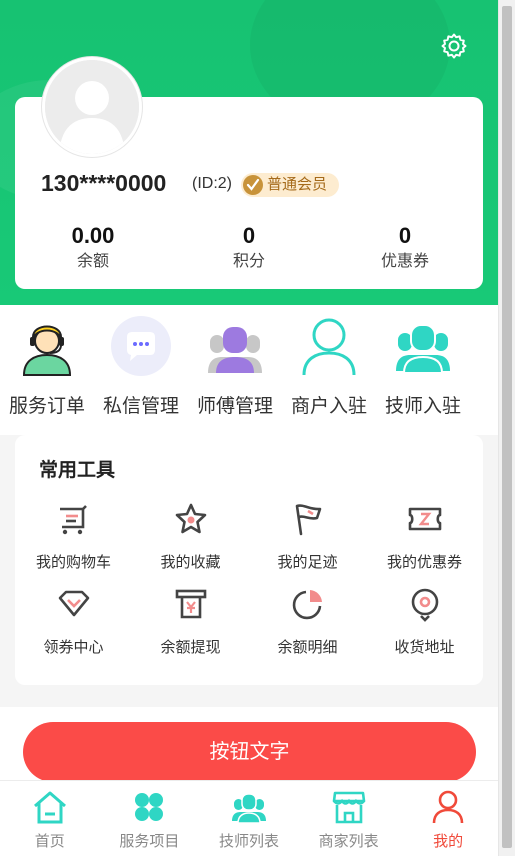 Image resolution: width=515 pixels, height=856 pixels. I want to click on tool-coupon-center: 领券中心, so click(73, 621).